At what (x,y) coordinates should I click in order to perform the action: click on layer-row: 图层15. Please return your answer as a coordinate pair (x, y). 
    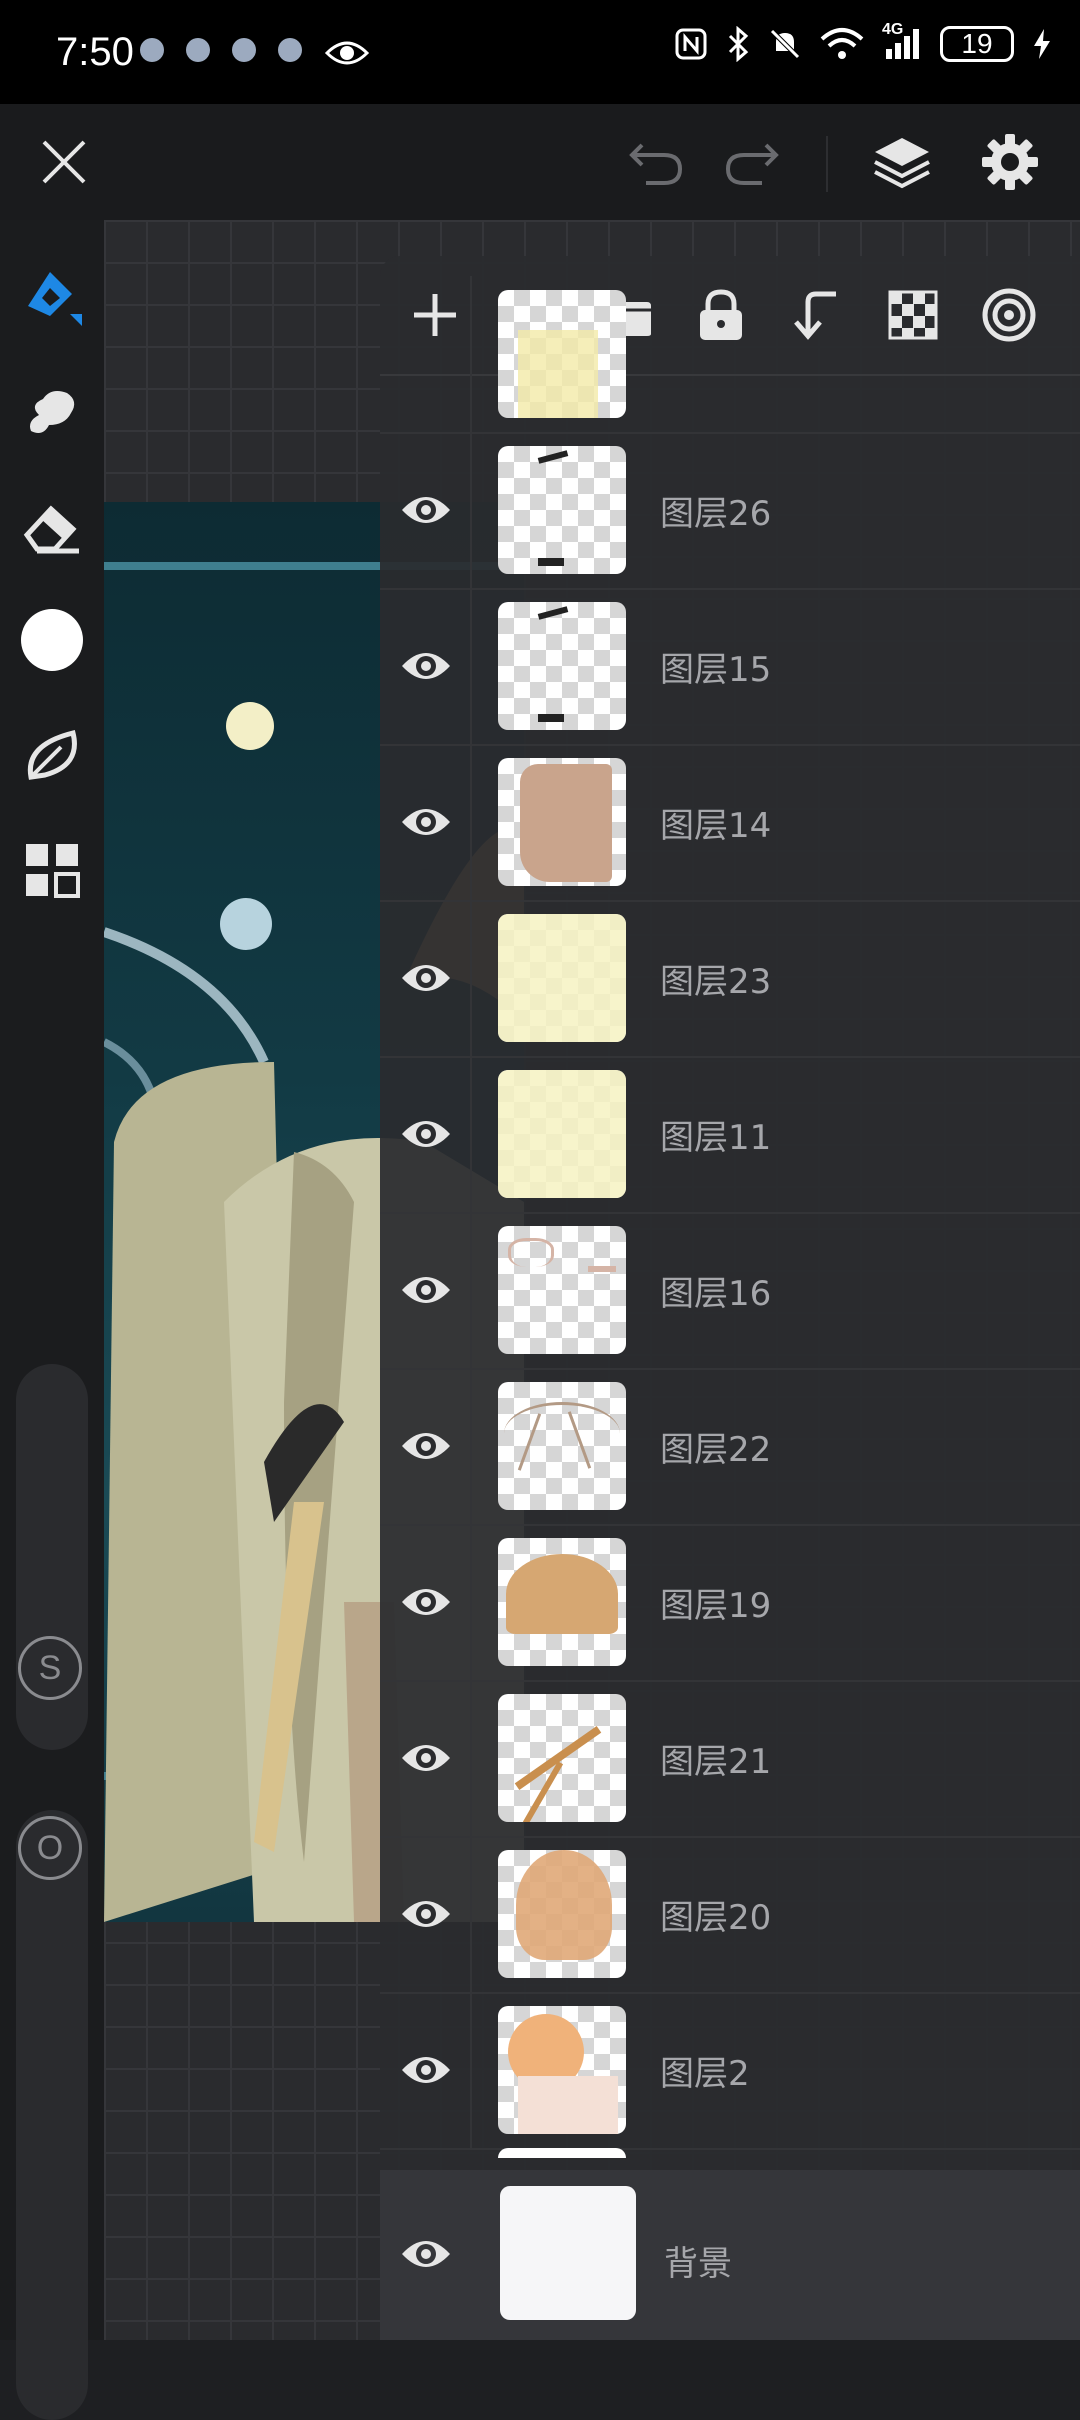
    Looking at the image, I should click on (730, 667).